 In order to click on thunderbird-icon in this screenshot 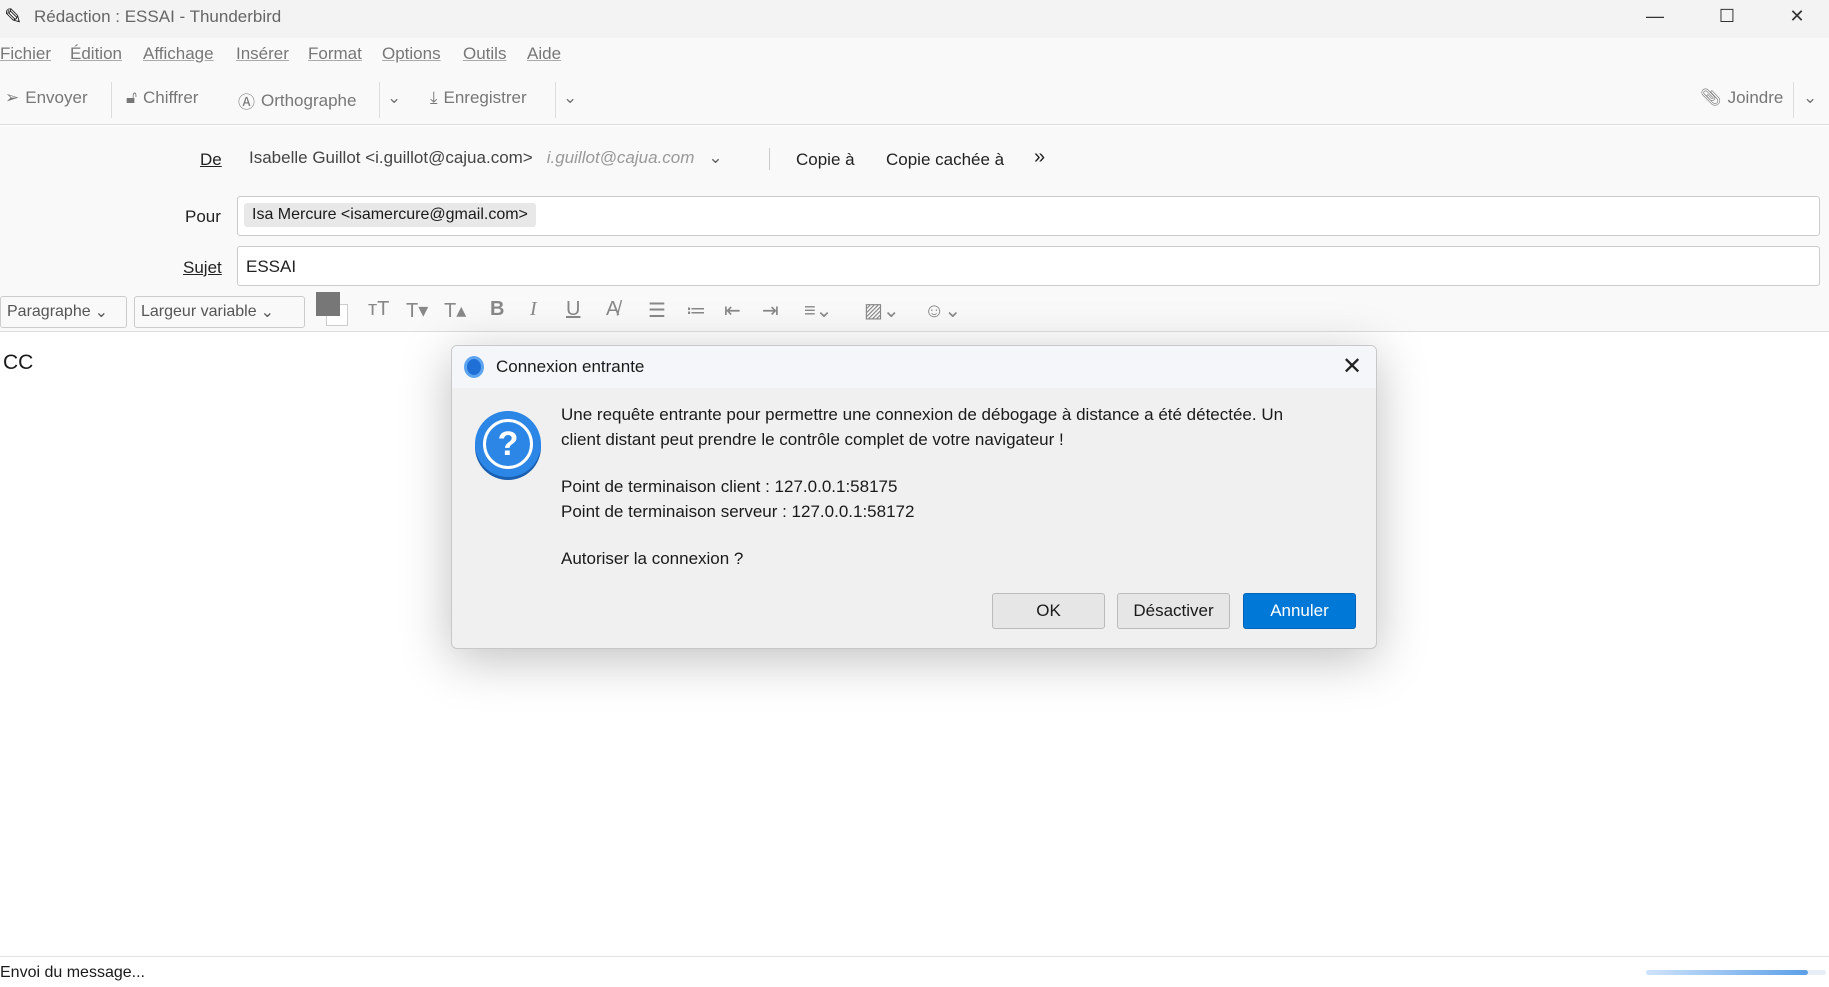, I will do `click(474, 367)`.